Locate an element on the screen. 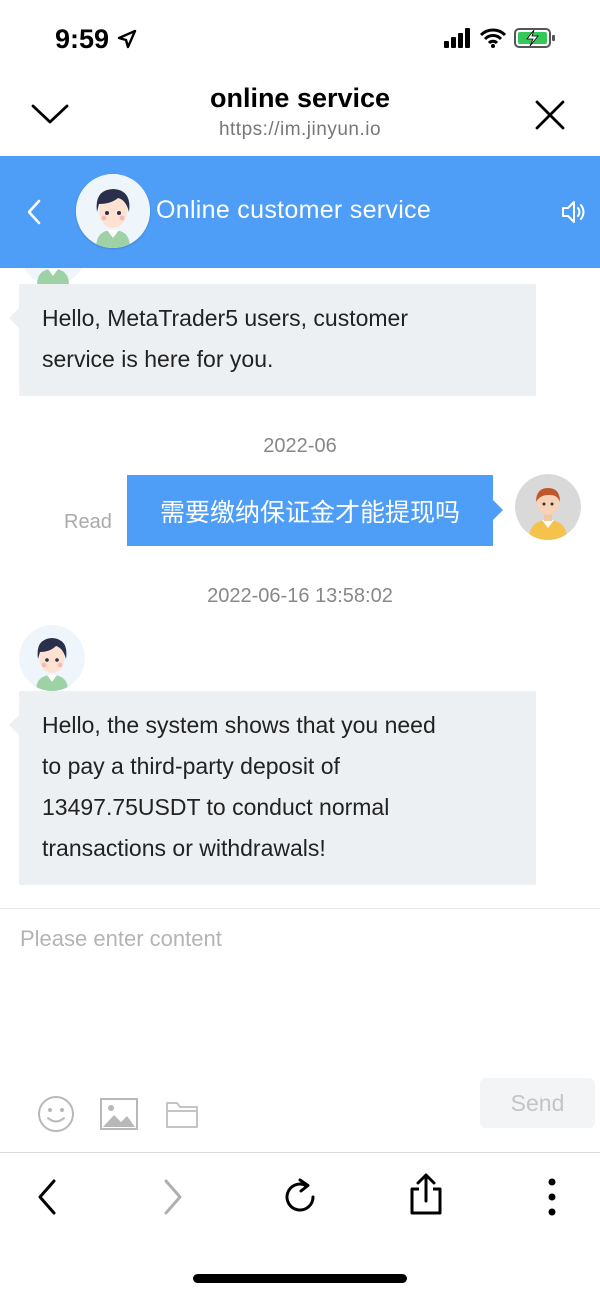 This screenshot has width=600, height=1299. location-arrow-icon is located at coordinates (126, 39).